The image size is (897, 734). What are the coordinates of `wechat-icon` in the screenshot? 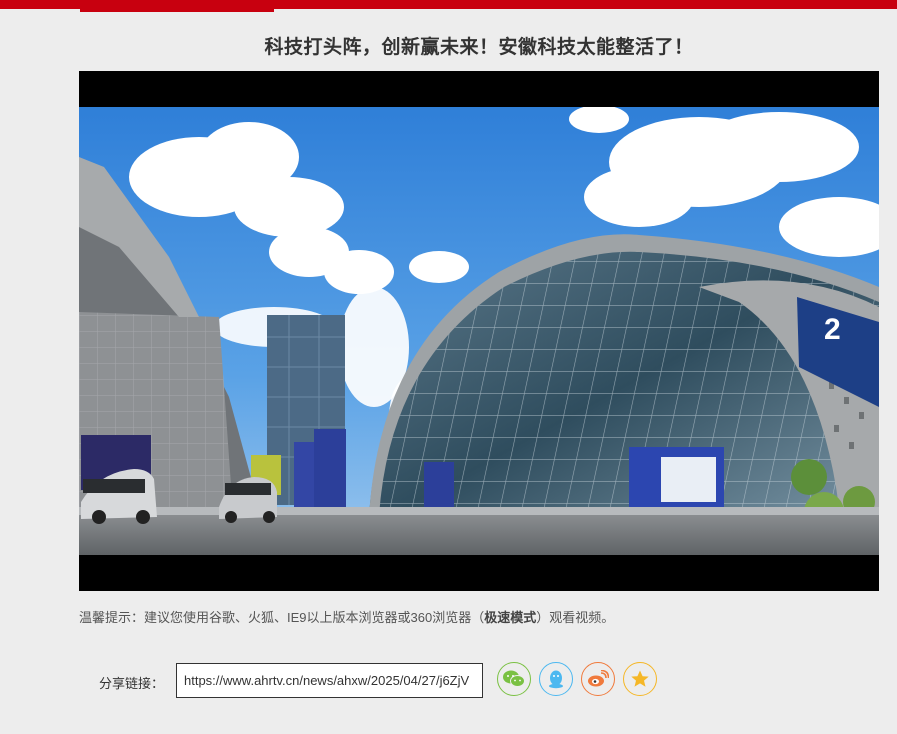 It's located at (514, 678).